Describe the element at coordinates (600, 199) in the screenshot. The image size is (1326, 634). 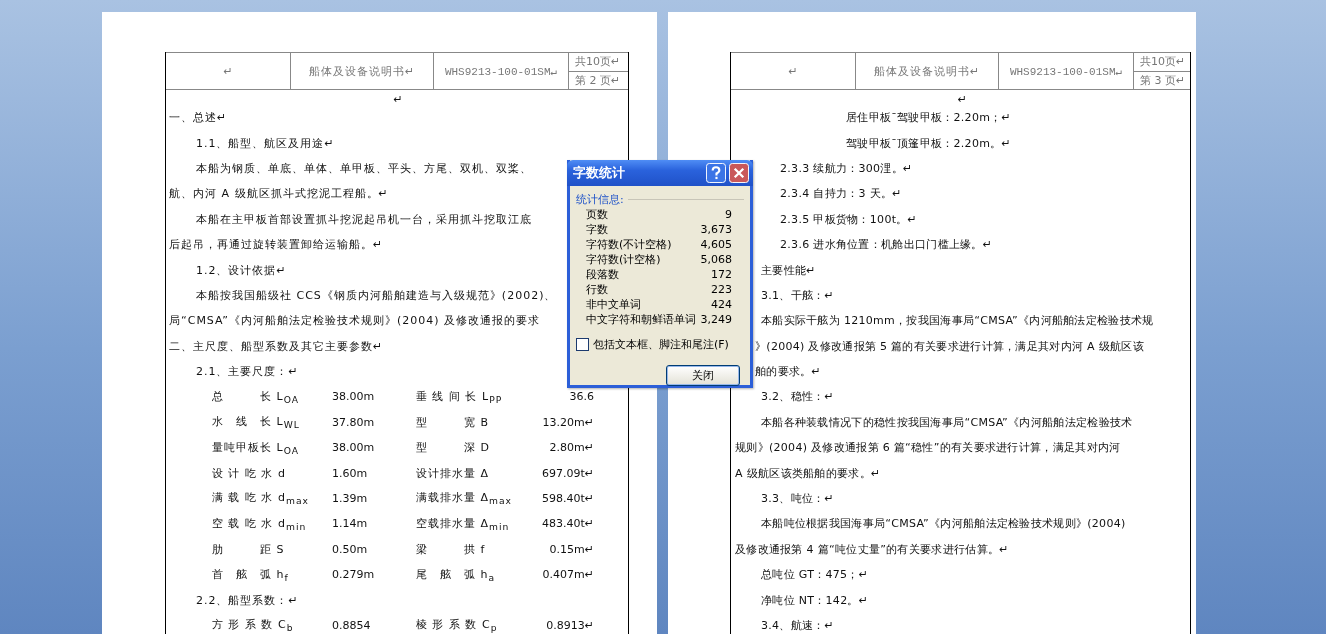
I see `section-title: 统计信息:` at that location.